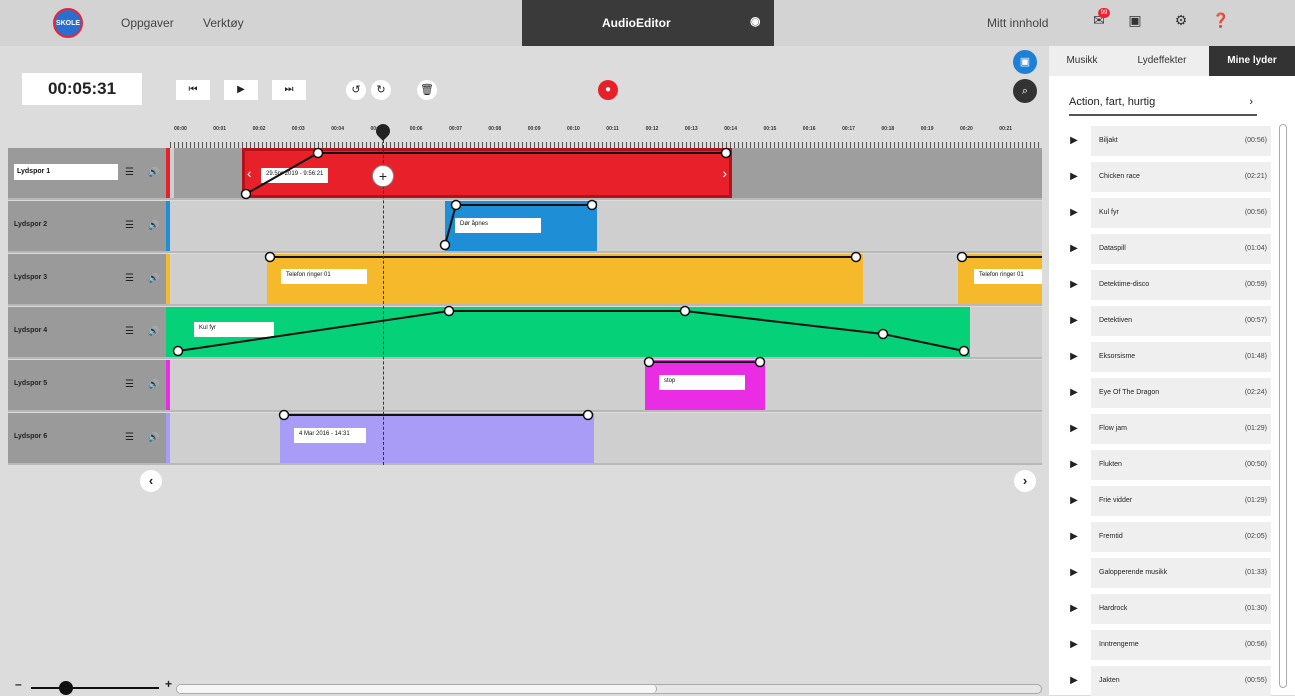  What do you see at coordinates (1251, 102) in the screenshot?
I see `chevron-right-icon: ›` at bounding box center [1251, 102].